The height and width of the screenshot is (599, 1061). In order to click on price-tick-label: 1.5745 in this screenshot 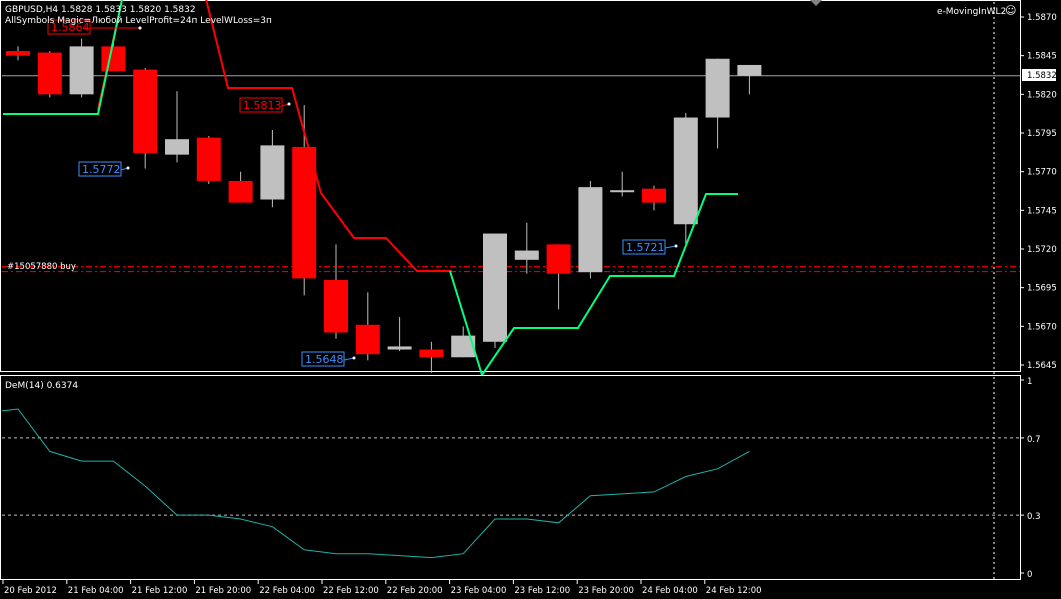, I will do `click(1042, 211)`.